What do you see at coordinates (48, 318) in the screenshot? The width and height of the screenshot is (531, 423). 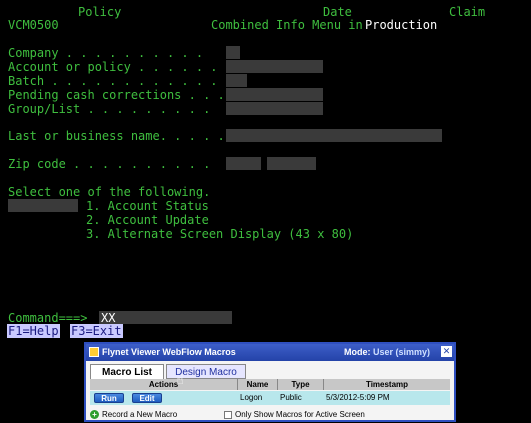 I see `command-label: Command===>` at bounding box center [48, 318].